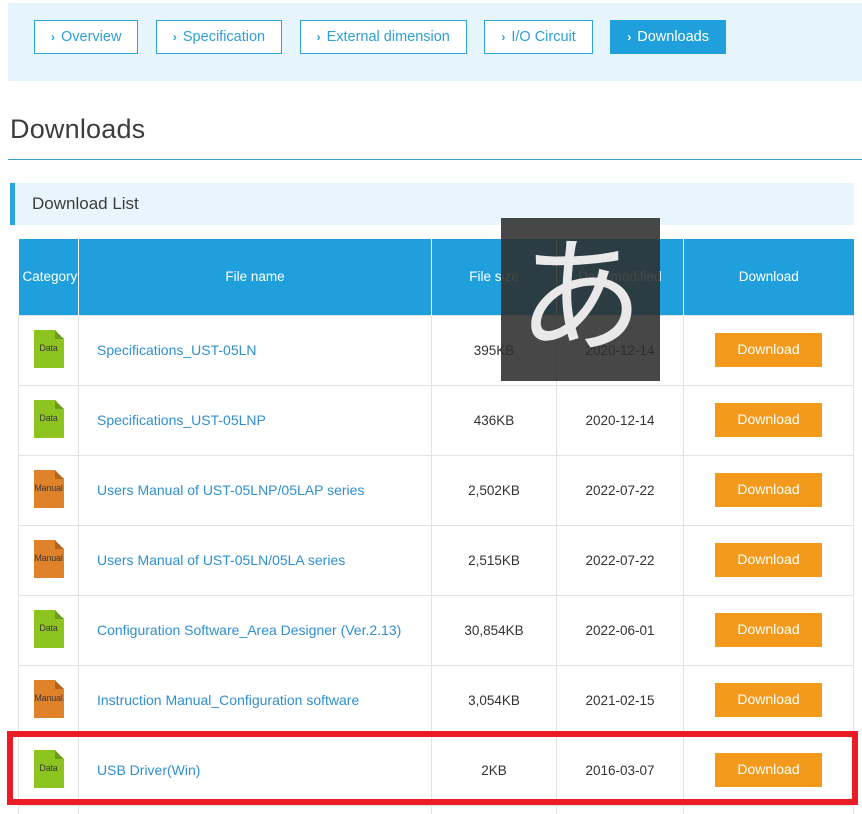  I want to click on ime-mode-overlay: あ, so click(580, 299).